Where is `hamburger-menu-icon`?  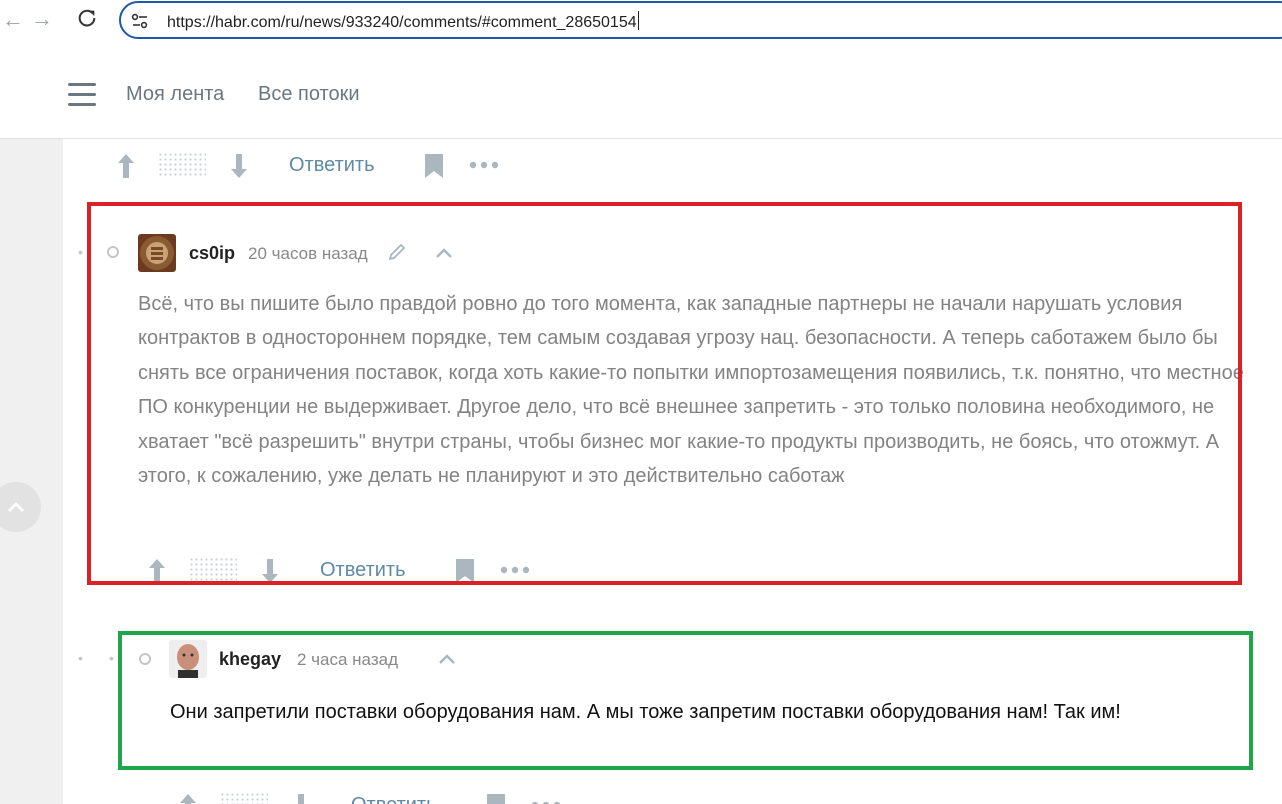
hamburger-menu-icon is located at coordinates (82, 94).